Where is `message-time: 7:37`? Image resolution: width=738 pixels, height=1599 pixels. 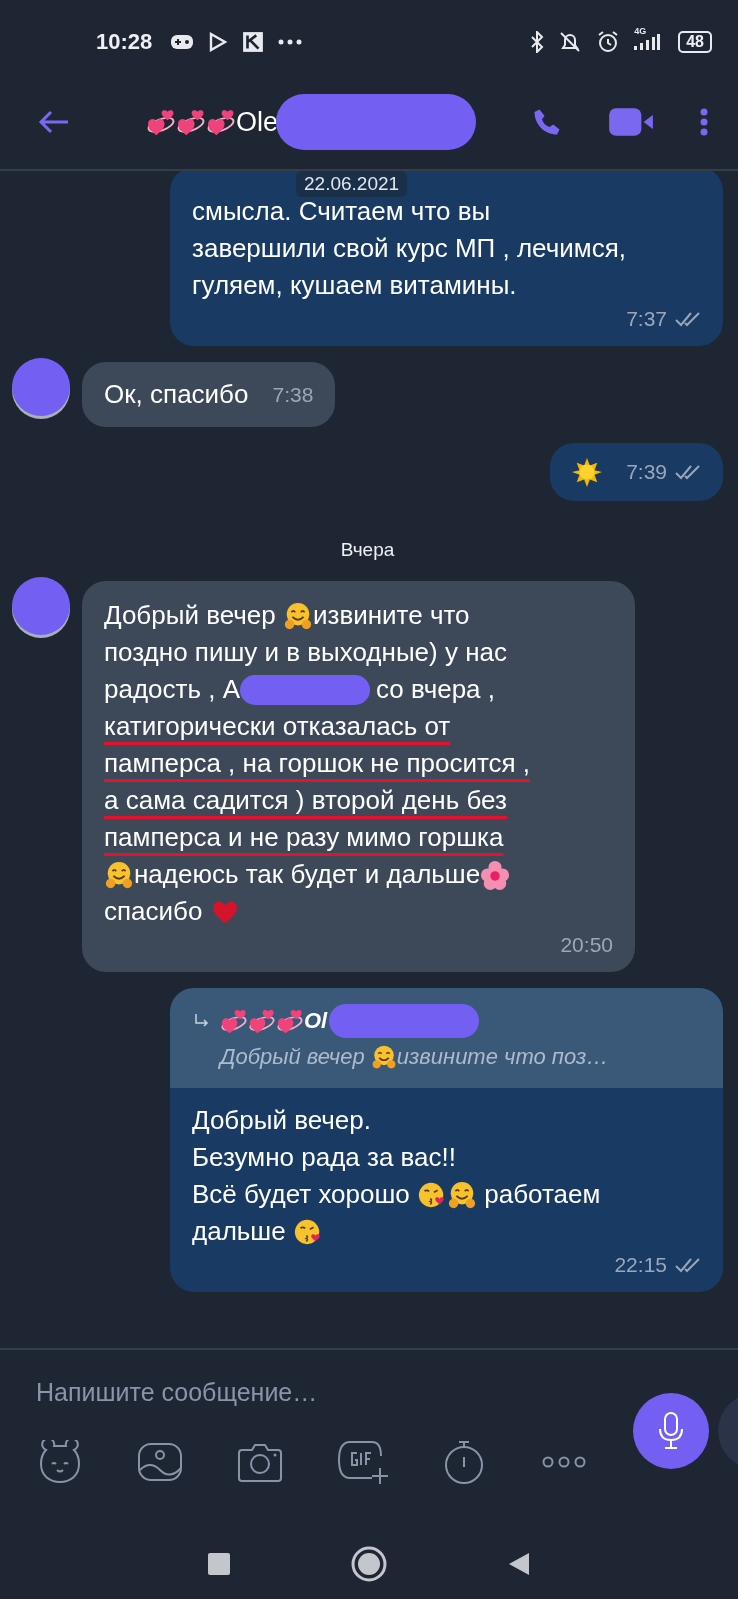
message-time: 7:37 is located at coordinates (646, 319).